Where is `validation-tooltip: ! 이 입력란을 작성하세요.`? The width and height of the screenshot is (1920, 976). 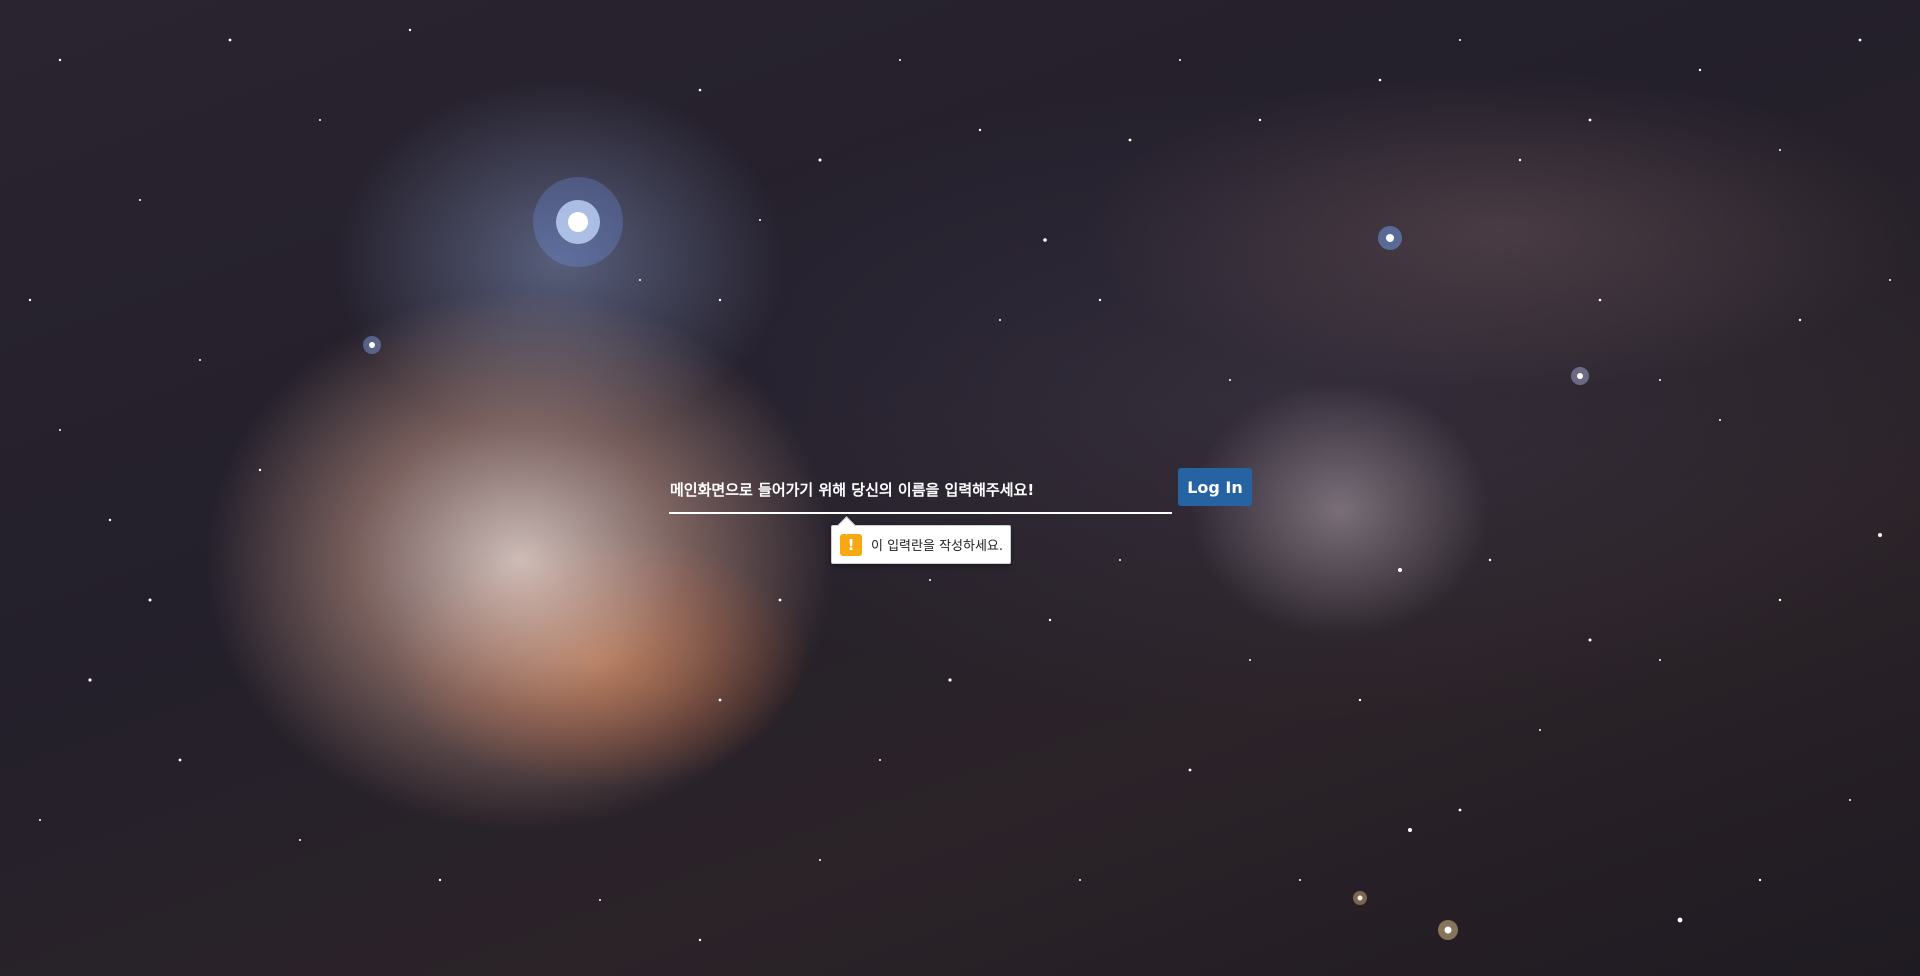
validation-tooltip: ! 이 입력란을 작성하세요. is located at coordinates (921, 540).